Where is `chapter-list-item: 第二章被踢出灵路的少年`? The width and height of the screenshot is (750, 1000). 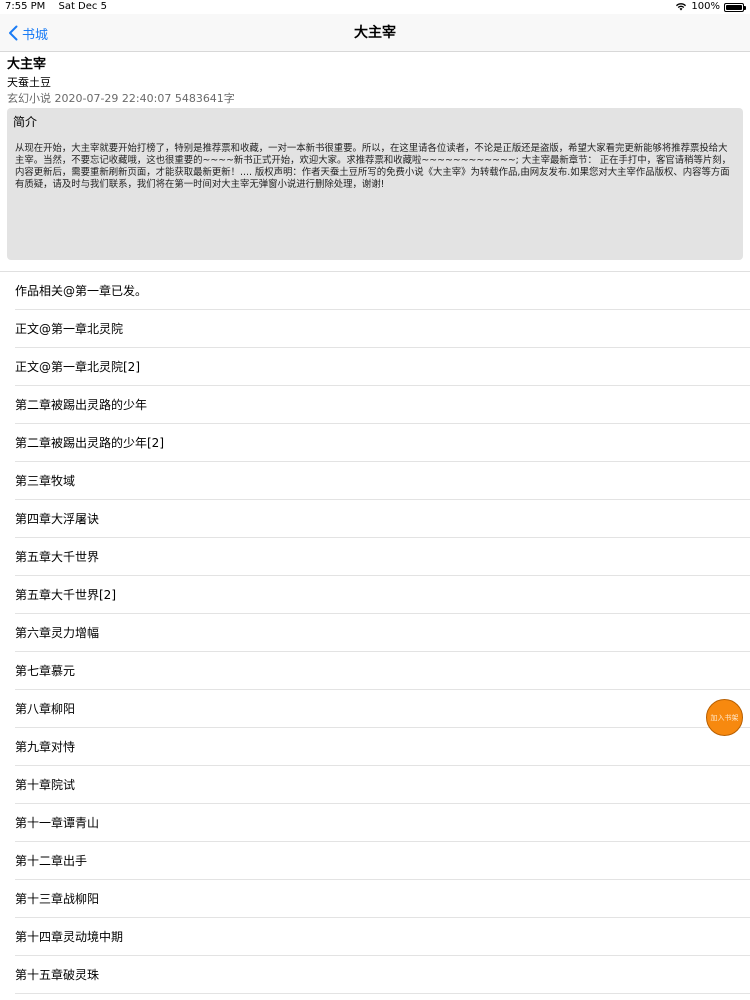 chapter-list-item: 第二章被踢出灵路的少年 is located at coordinates (382, 405).